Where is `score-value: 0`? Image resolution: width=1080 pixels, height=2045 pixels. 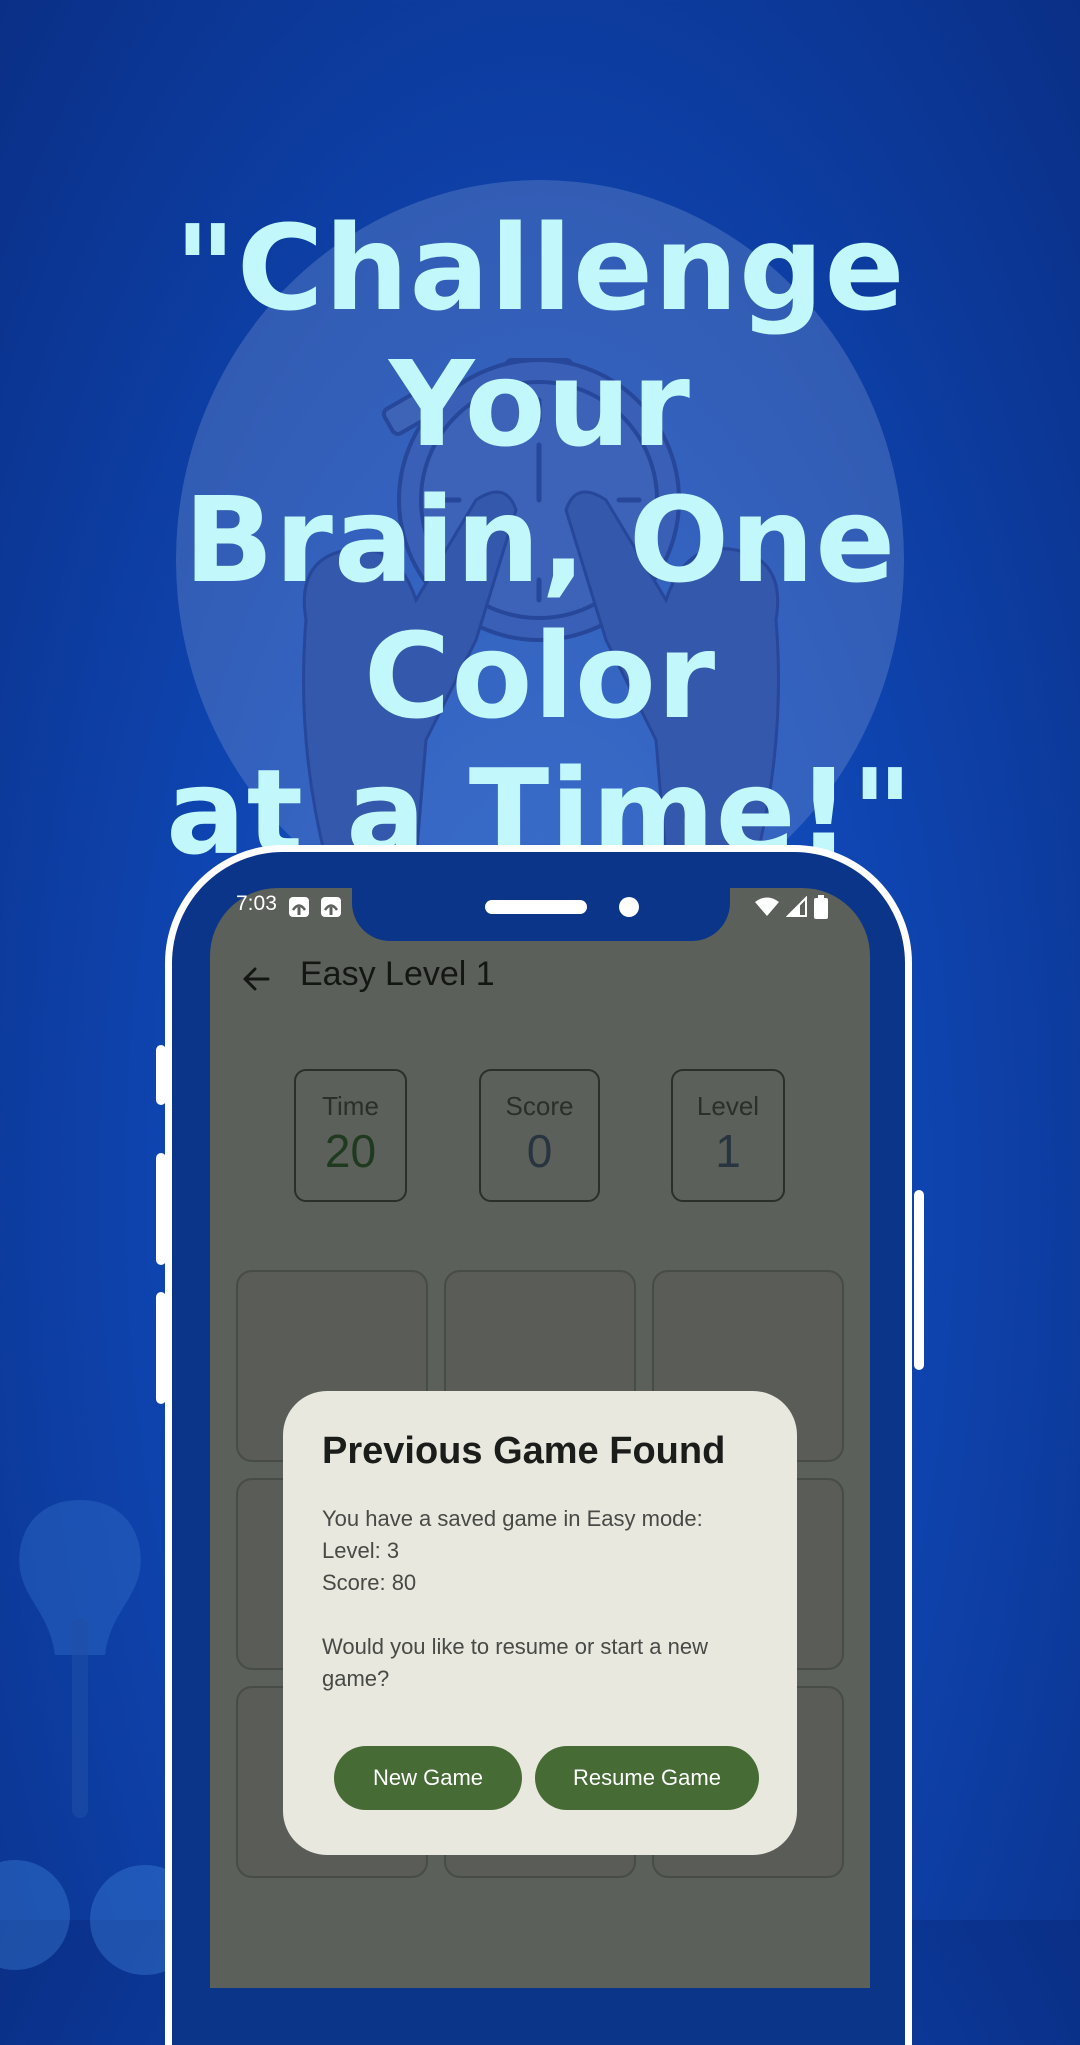
score-value: 0 is located at coordinates (539, 1151).